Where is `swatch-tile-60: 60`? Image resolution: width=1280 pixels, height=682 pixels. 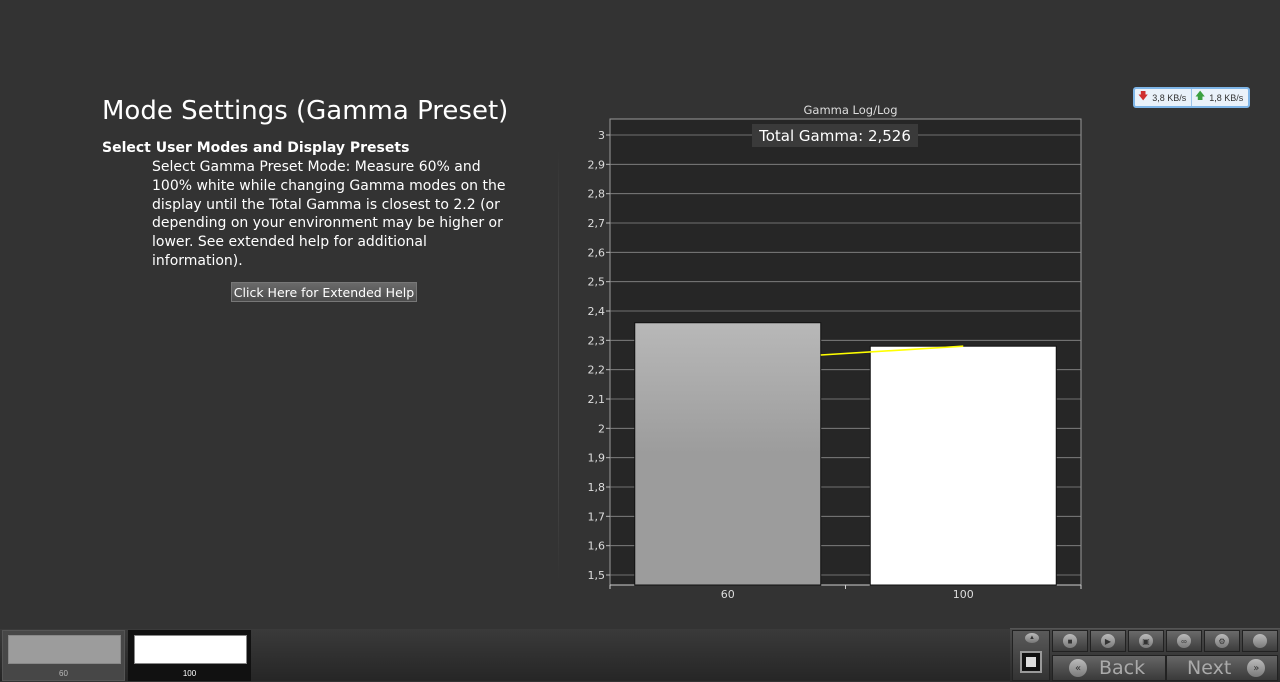 swatch-tile-60: 60 is located at coordinates (63, 655).